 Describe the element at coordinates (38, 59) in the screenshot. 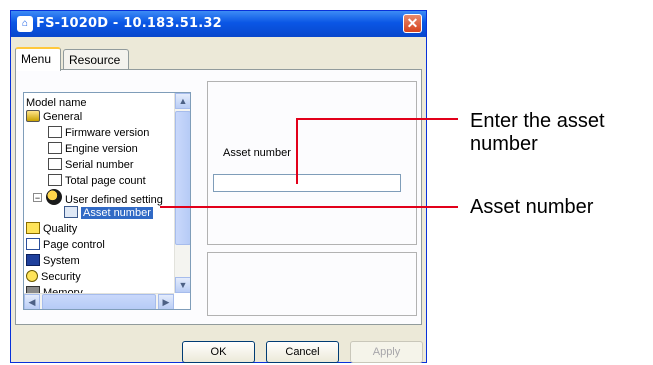

I see `tab-menu: Menu` at that location.